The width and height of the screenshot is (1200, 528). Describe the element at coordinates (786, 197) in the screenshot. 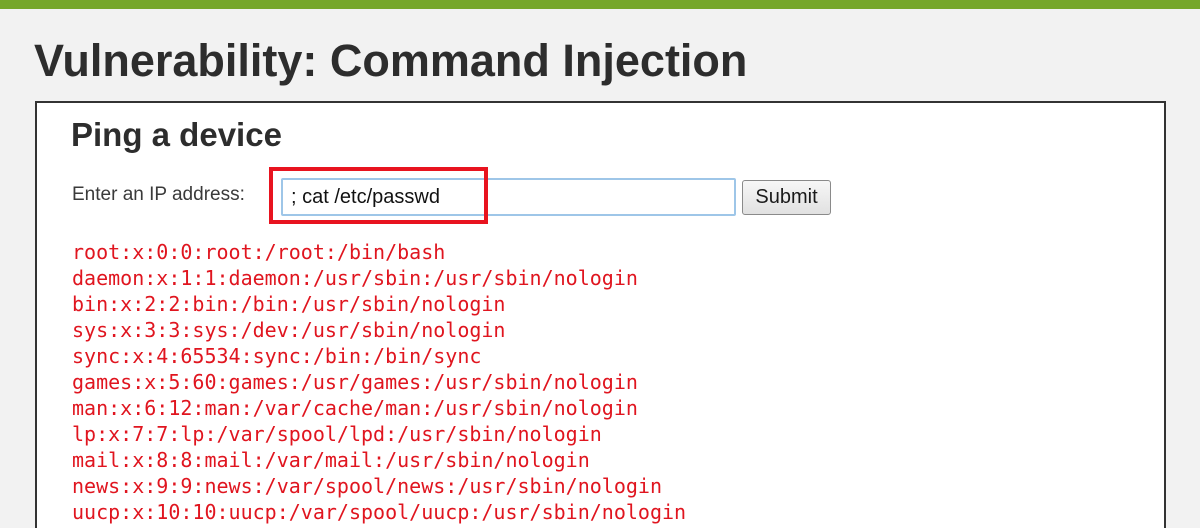

I see `submit-button: Submit` at that location.